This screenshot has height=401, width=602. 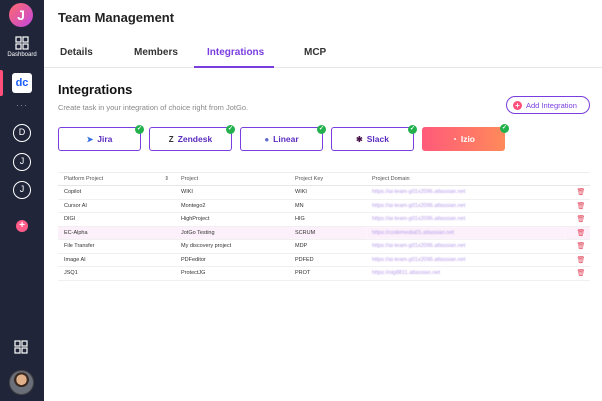 What do you see at coordinates (116, 206) in the screenshot?
I see `cell-platform-project: Cursor AI` at bounding box center [116, 206].